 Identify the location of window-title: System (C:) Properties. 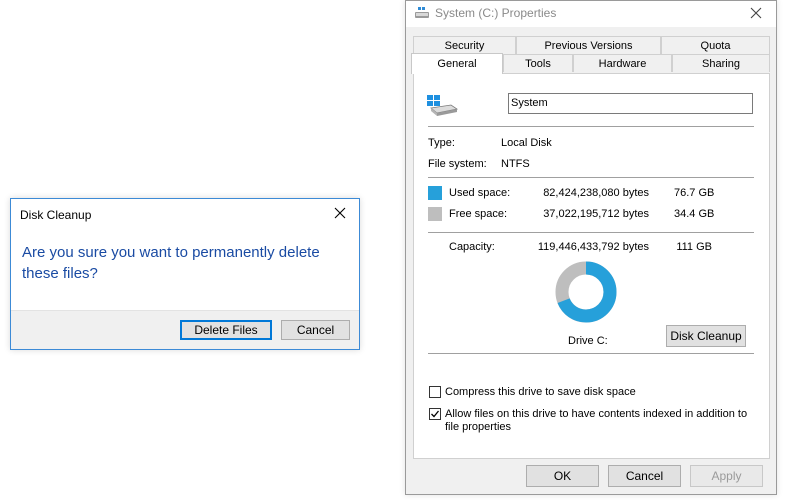
(496, 13).